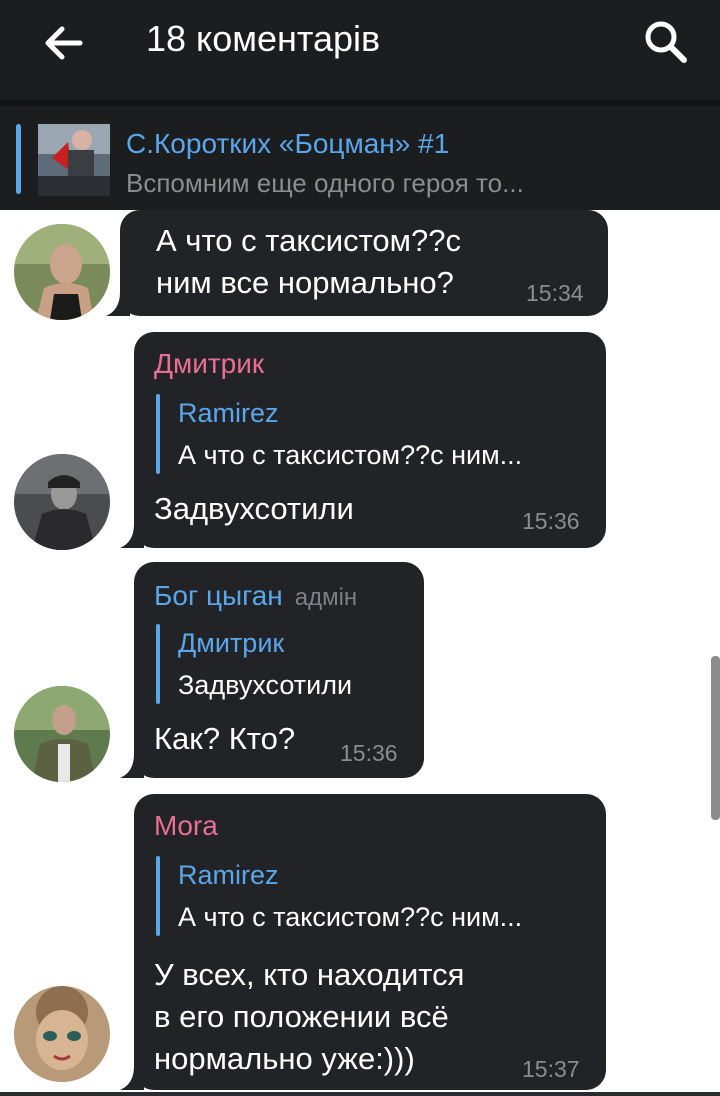 This screenshot has height=1096, width=720. I want to click on sender-name: Дмитрик, so click(209, 364).